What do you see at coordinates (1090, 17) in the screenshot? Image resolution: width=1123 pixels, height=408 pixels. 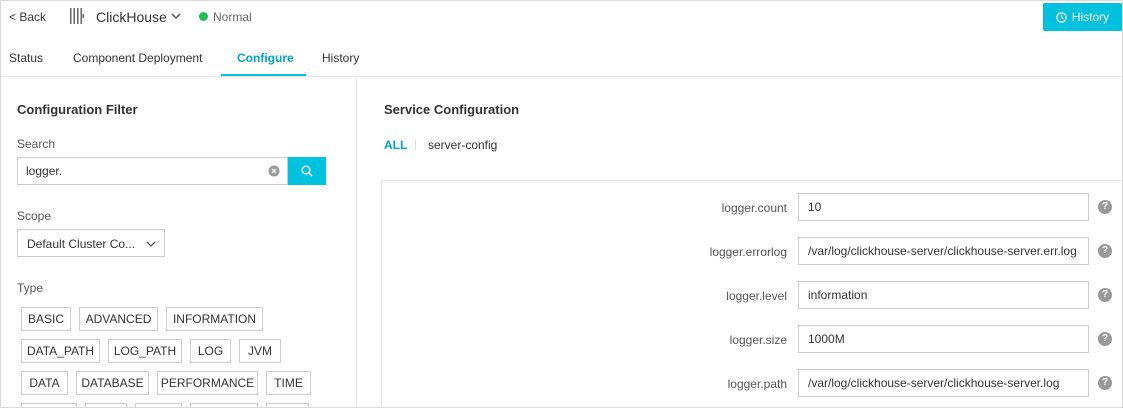 I see `history-button-label: History` at bounding box center [1090, 17].